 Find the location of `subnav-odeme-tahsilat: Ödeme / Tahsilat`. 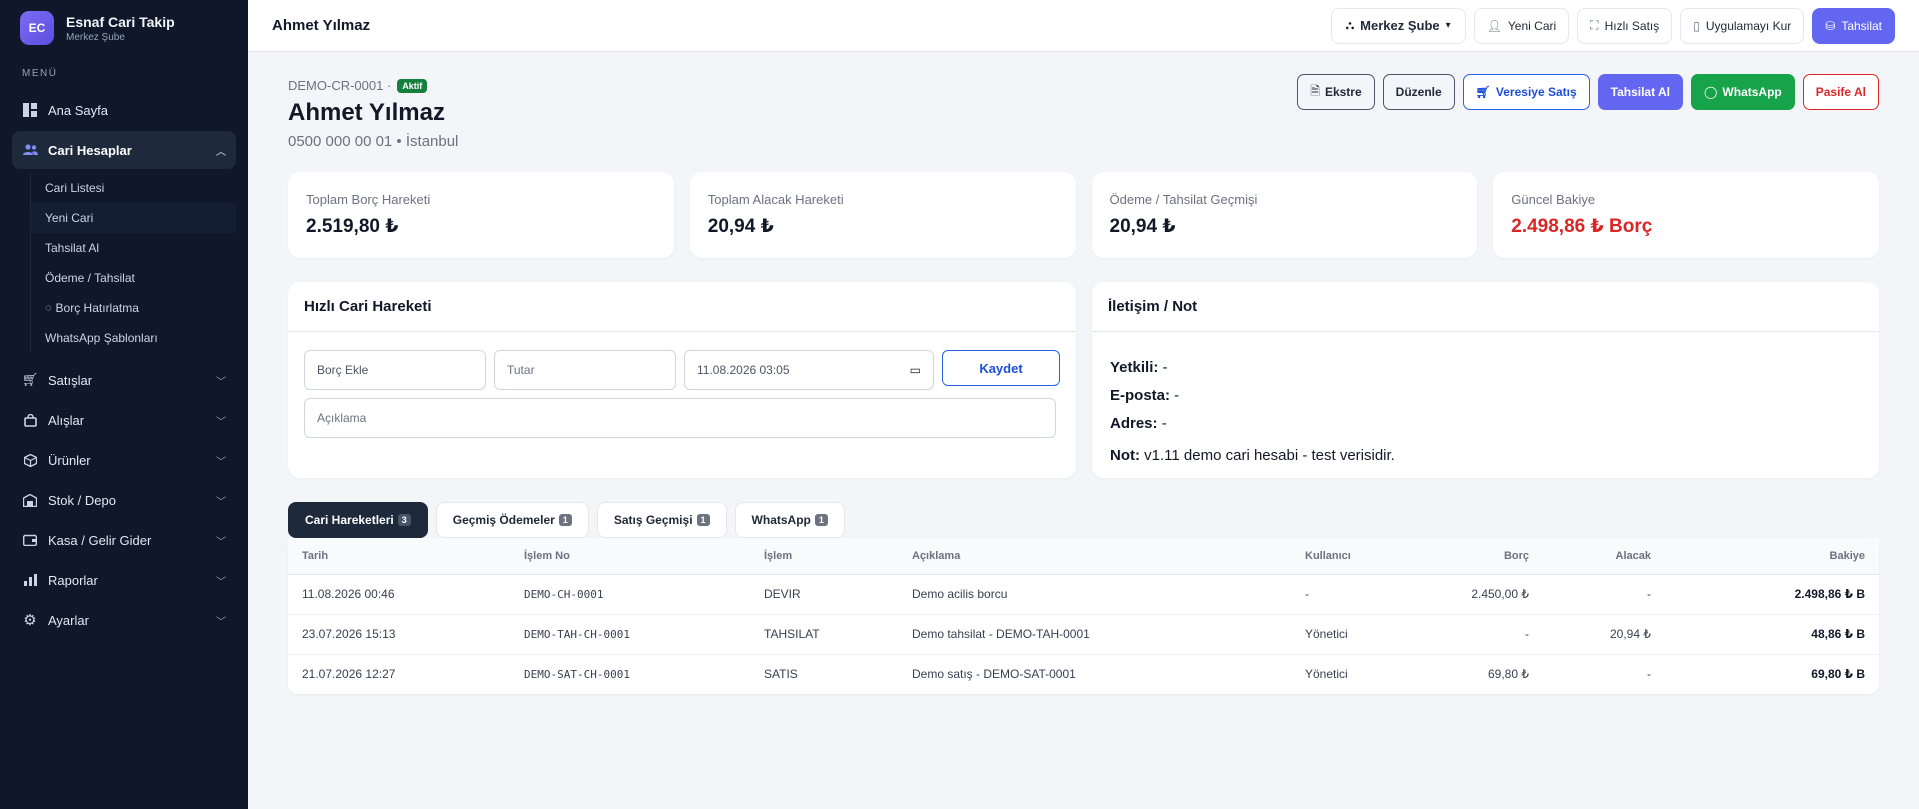

subnav-odeme-tahsilat: Ödeme / Tahsilat is located at coordinates (133, 278).